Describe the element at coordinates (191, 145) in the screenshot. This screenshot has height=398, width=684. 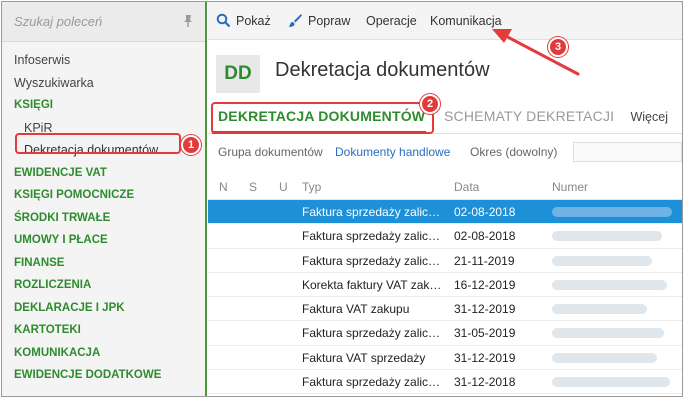
I see `annotation-badge-1: 1` at that location.